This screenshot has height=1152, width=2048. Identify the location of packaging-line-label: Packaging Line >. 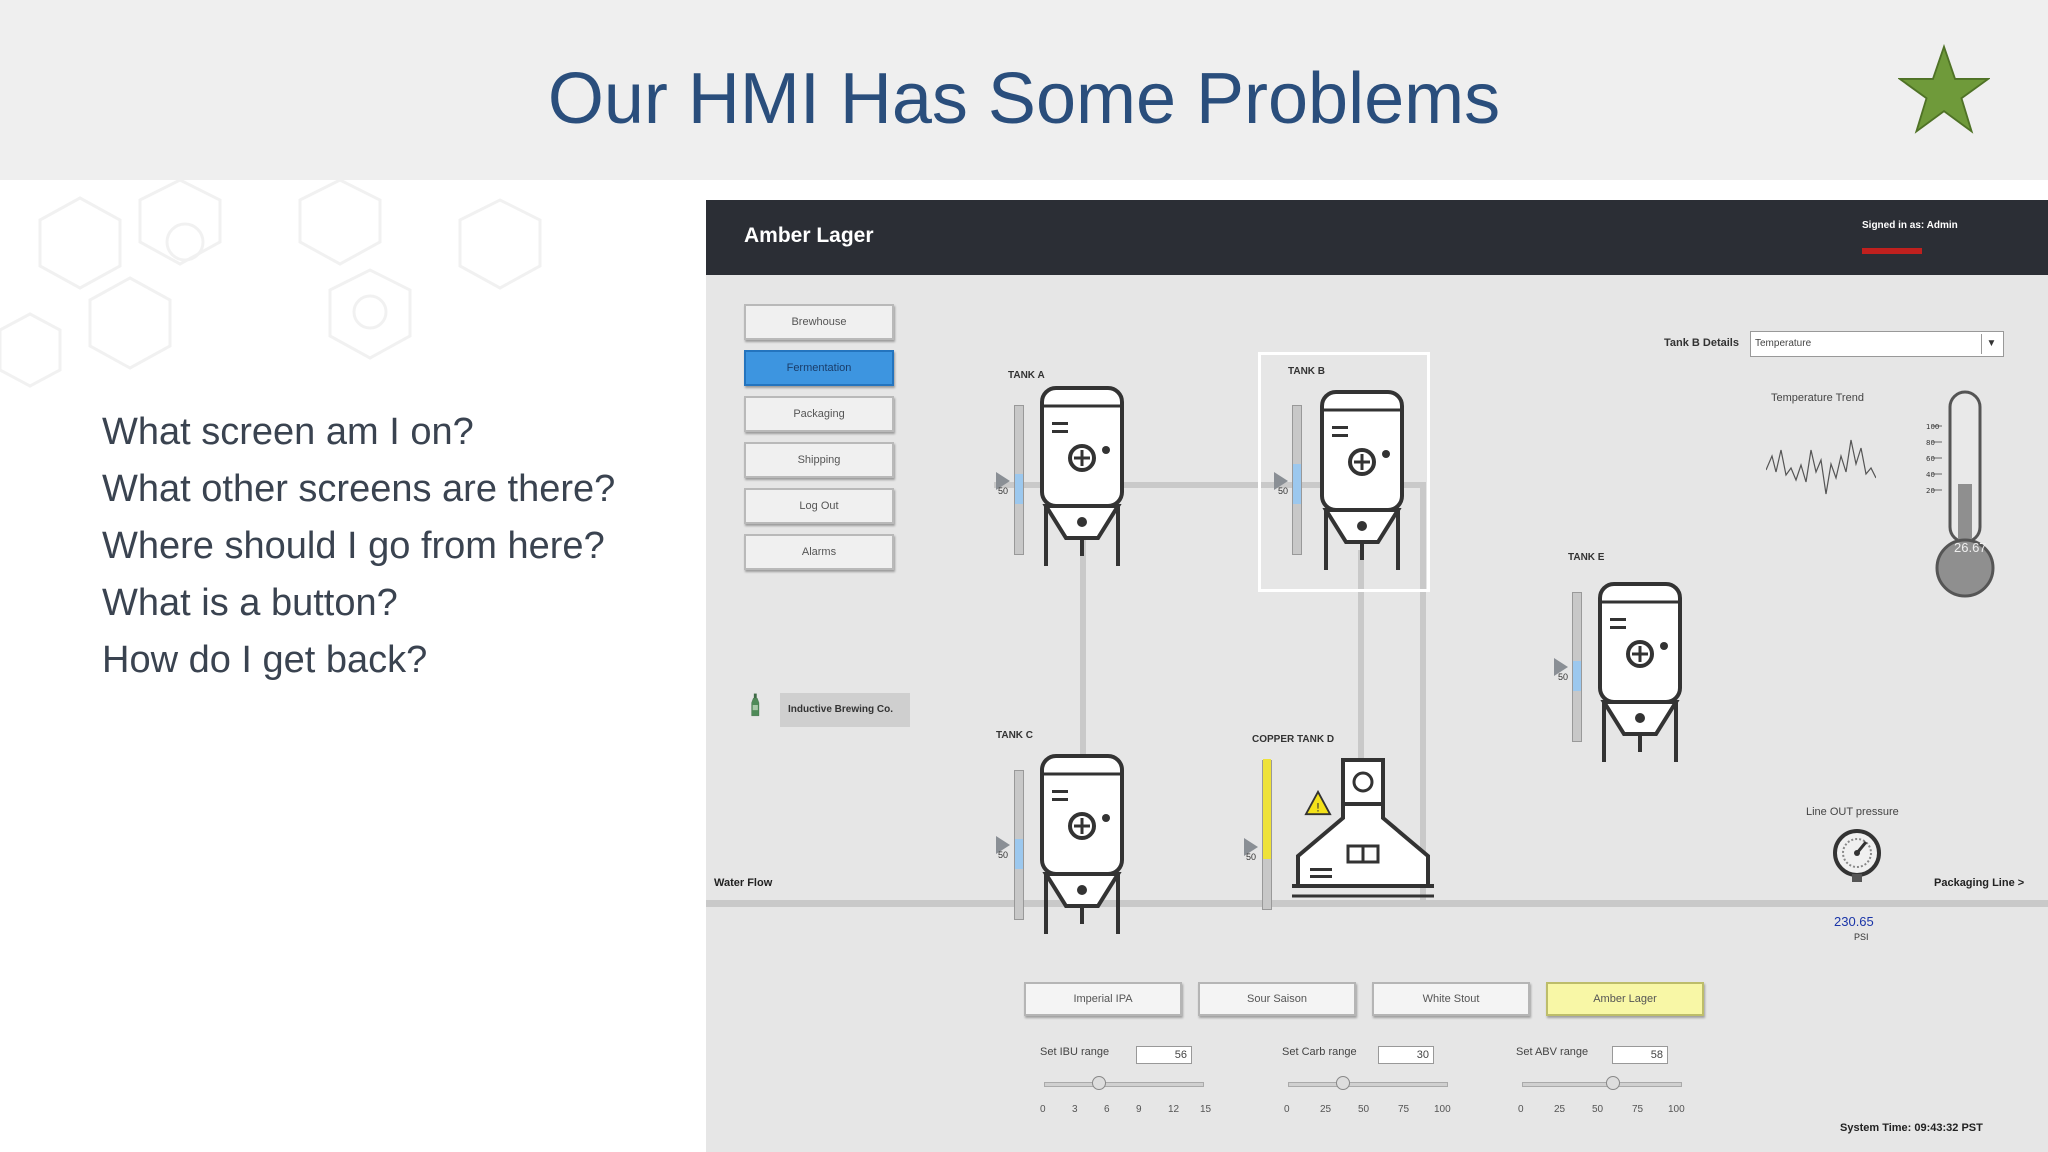
(1979, 883).